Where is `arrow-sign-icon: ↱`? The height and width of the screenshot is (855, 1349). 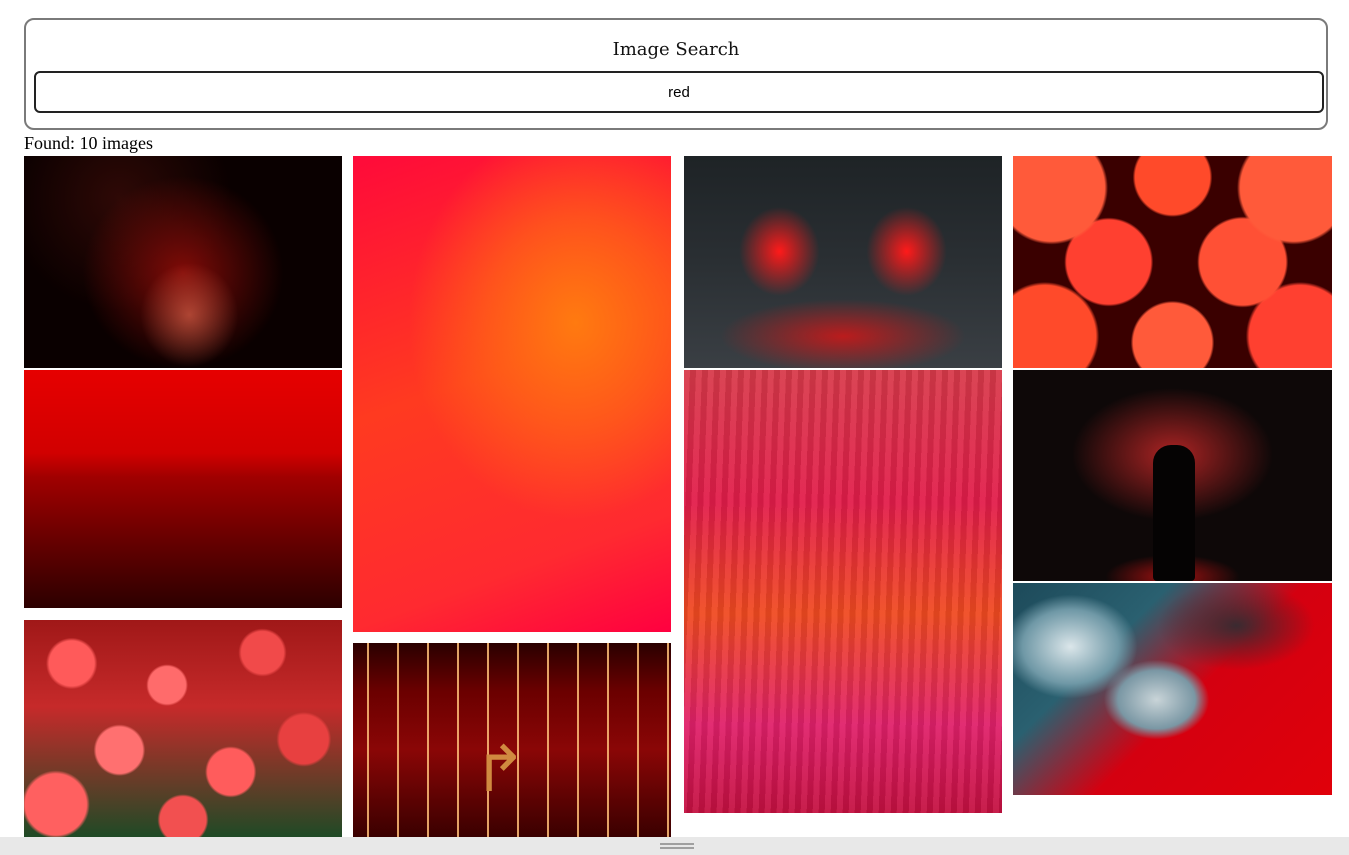 arrow-sign-icon: ↱ is located at coordinates (500, 770).